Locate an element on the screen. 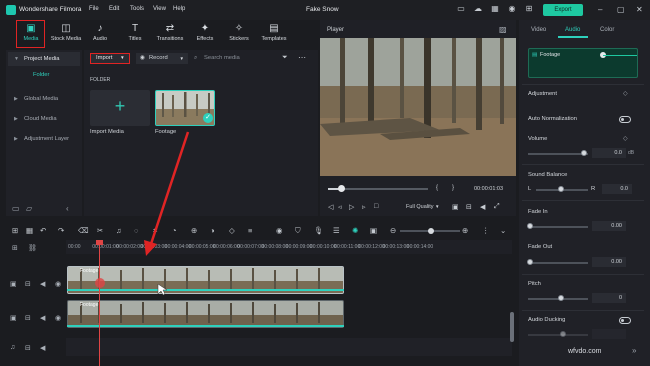 The width and height of the screenshot is (650, 366). watermark-text: wfvdo.com is located at coordinates (585, 351).